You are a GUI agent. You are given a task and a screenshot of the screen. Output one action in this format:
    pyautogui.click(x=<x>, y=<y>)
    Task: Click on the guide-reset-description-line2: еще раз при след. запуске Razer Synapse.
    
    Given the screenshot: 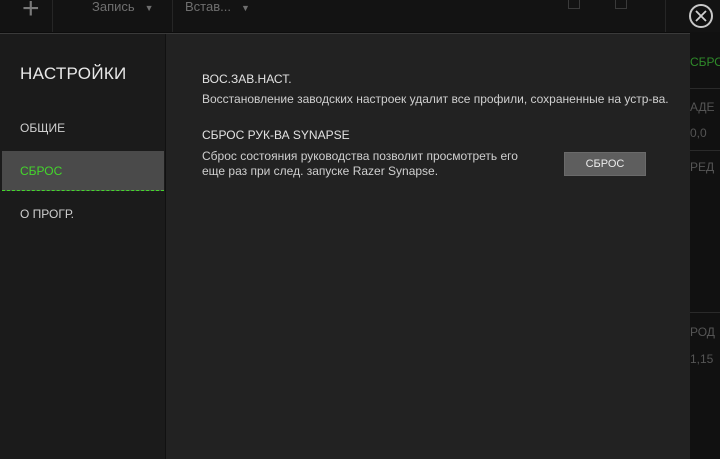 What is the action you would take?
    pyautogui.click(x=320, y=171)
    